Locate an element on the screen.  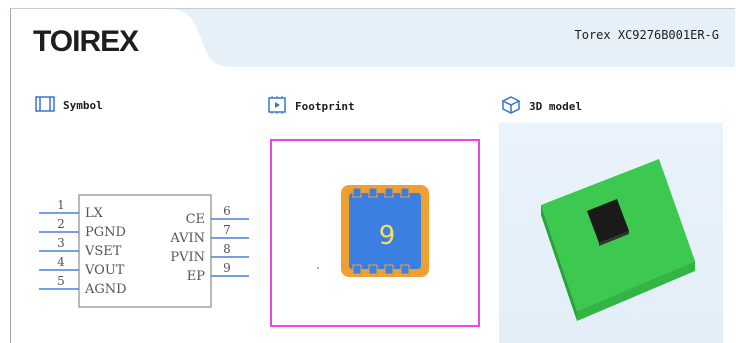
svg-text: 5 is located at coordinates (61, 281).